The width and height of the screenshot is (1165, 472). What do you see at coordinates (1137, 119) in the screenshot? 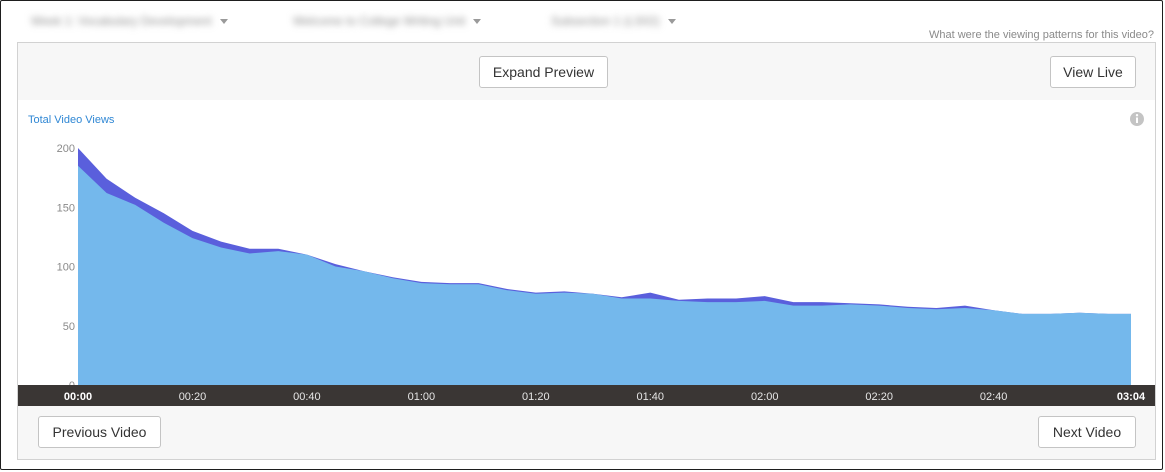
I see `info-circle-icon` at bounding box center [1137, 119].